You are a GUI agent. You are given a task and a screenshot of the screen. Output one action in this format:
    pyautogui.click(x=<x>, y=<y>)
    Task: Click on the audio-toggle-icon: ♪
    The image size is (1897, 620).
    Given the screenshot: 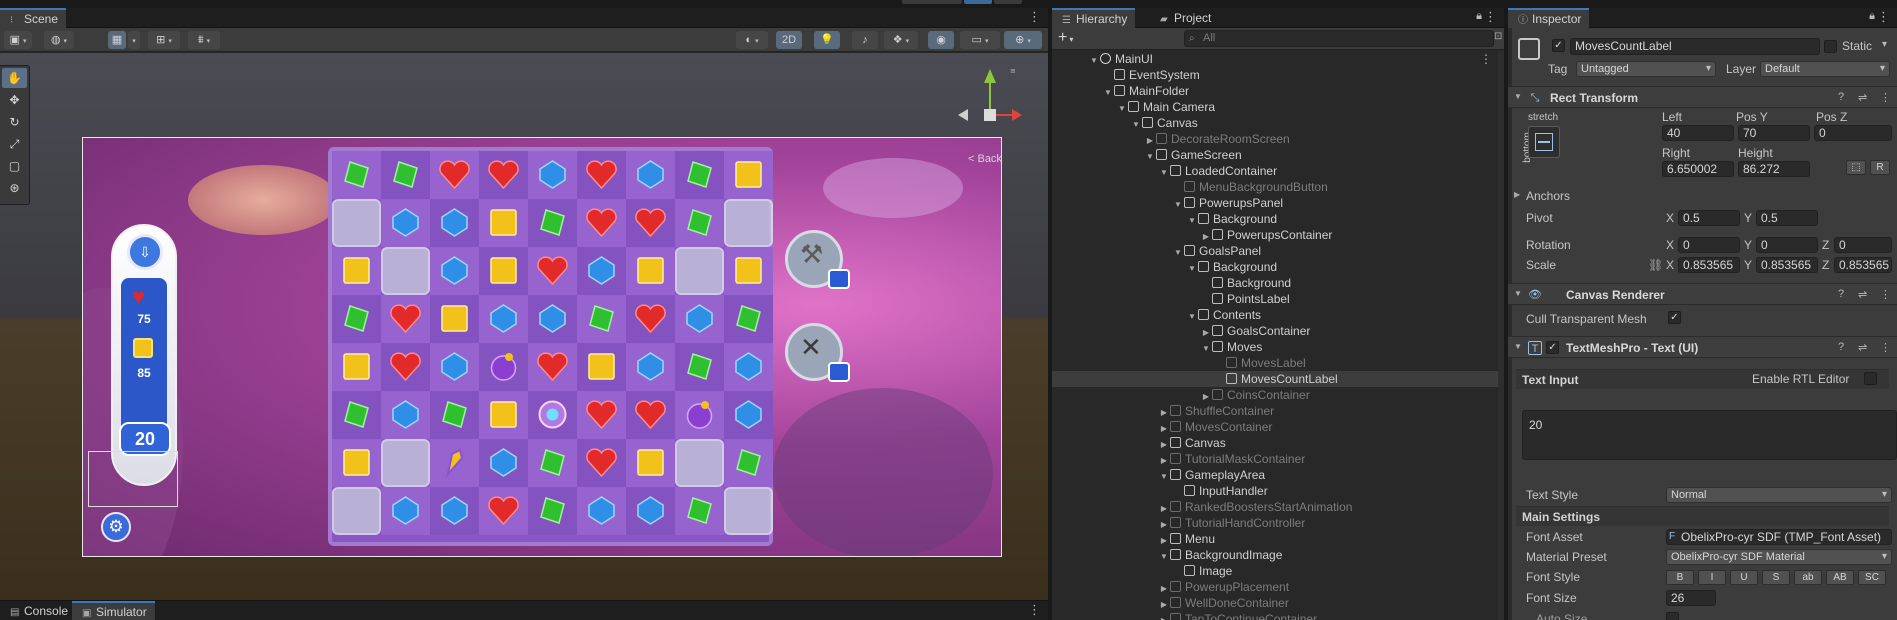 What is the action you would take?
    pyautogui.click(x=865, y=40)
    